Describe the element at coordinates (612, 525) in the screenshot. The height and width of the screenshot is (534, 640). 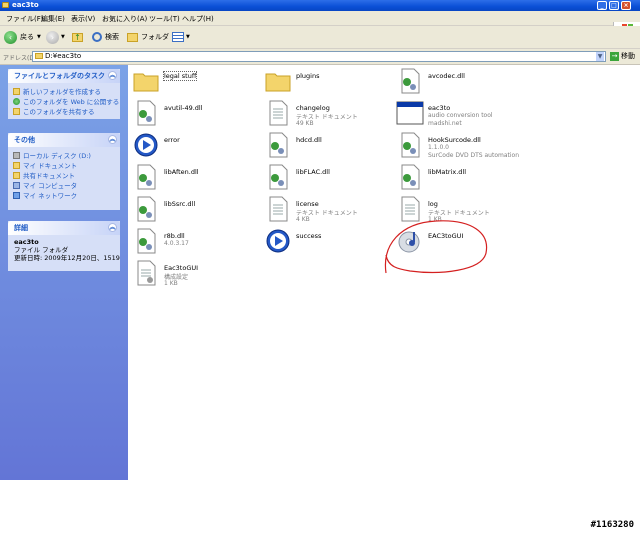
I see `watermark-id: #1163280` at that location.